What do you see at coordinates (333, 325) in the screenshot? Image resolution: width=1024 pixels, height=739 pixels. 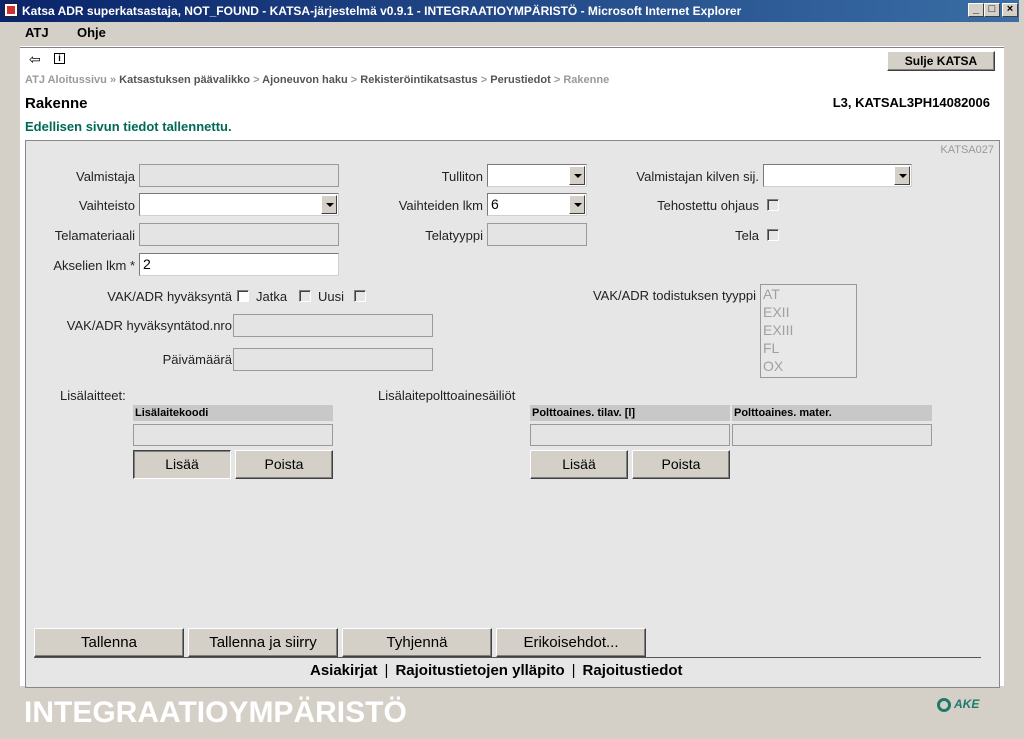 I see `hyvaksyntatod-nro-field` at bounding box center [333, 325].